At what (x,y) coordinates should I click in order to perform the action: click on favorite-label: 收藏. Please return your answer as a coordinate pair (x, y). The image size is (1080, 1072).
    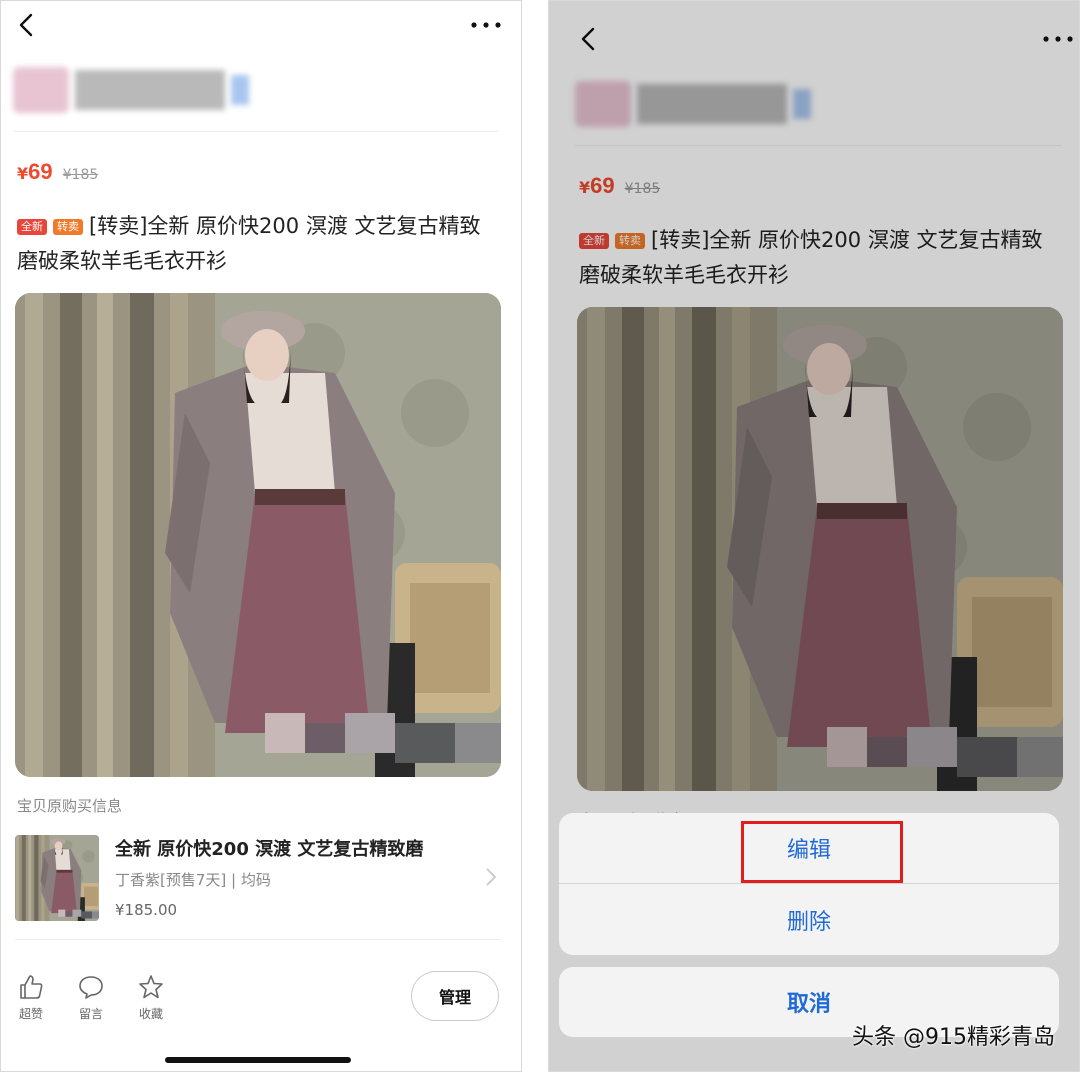
    Looking at the image, I should click on (150, 1014).